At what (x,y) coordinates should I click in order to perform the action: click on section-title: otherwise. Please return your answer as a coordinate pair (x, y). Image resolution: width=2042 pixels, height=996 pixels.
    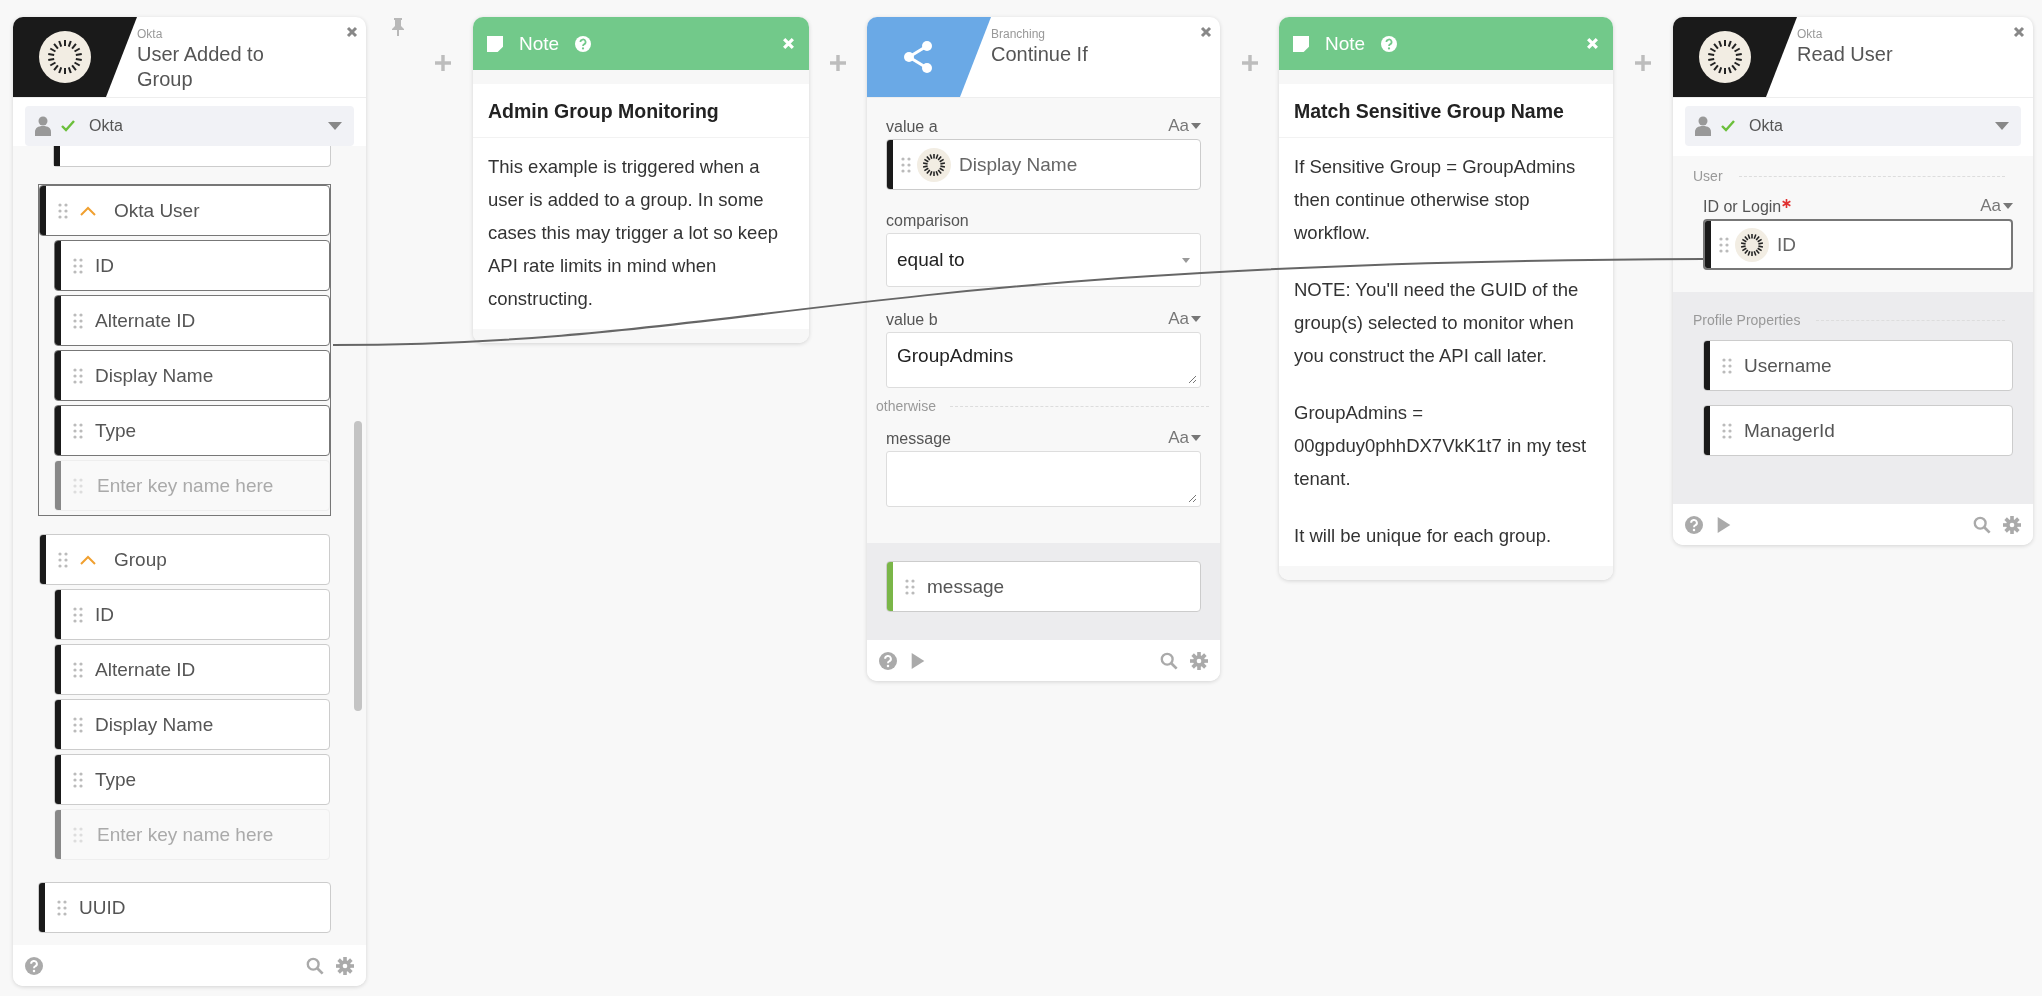
    Looking at the image, I should click on (906, 406).